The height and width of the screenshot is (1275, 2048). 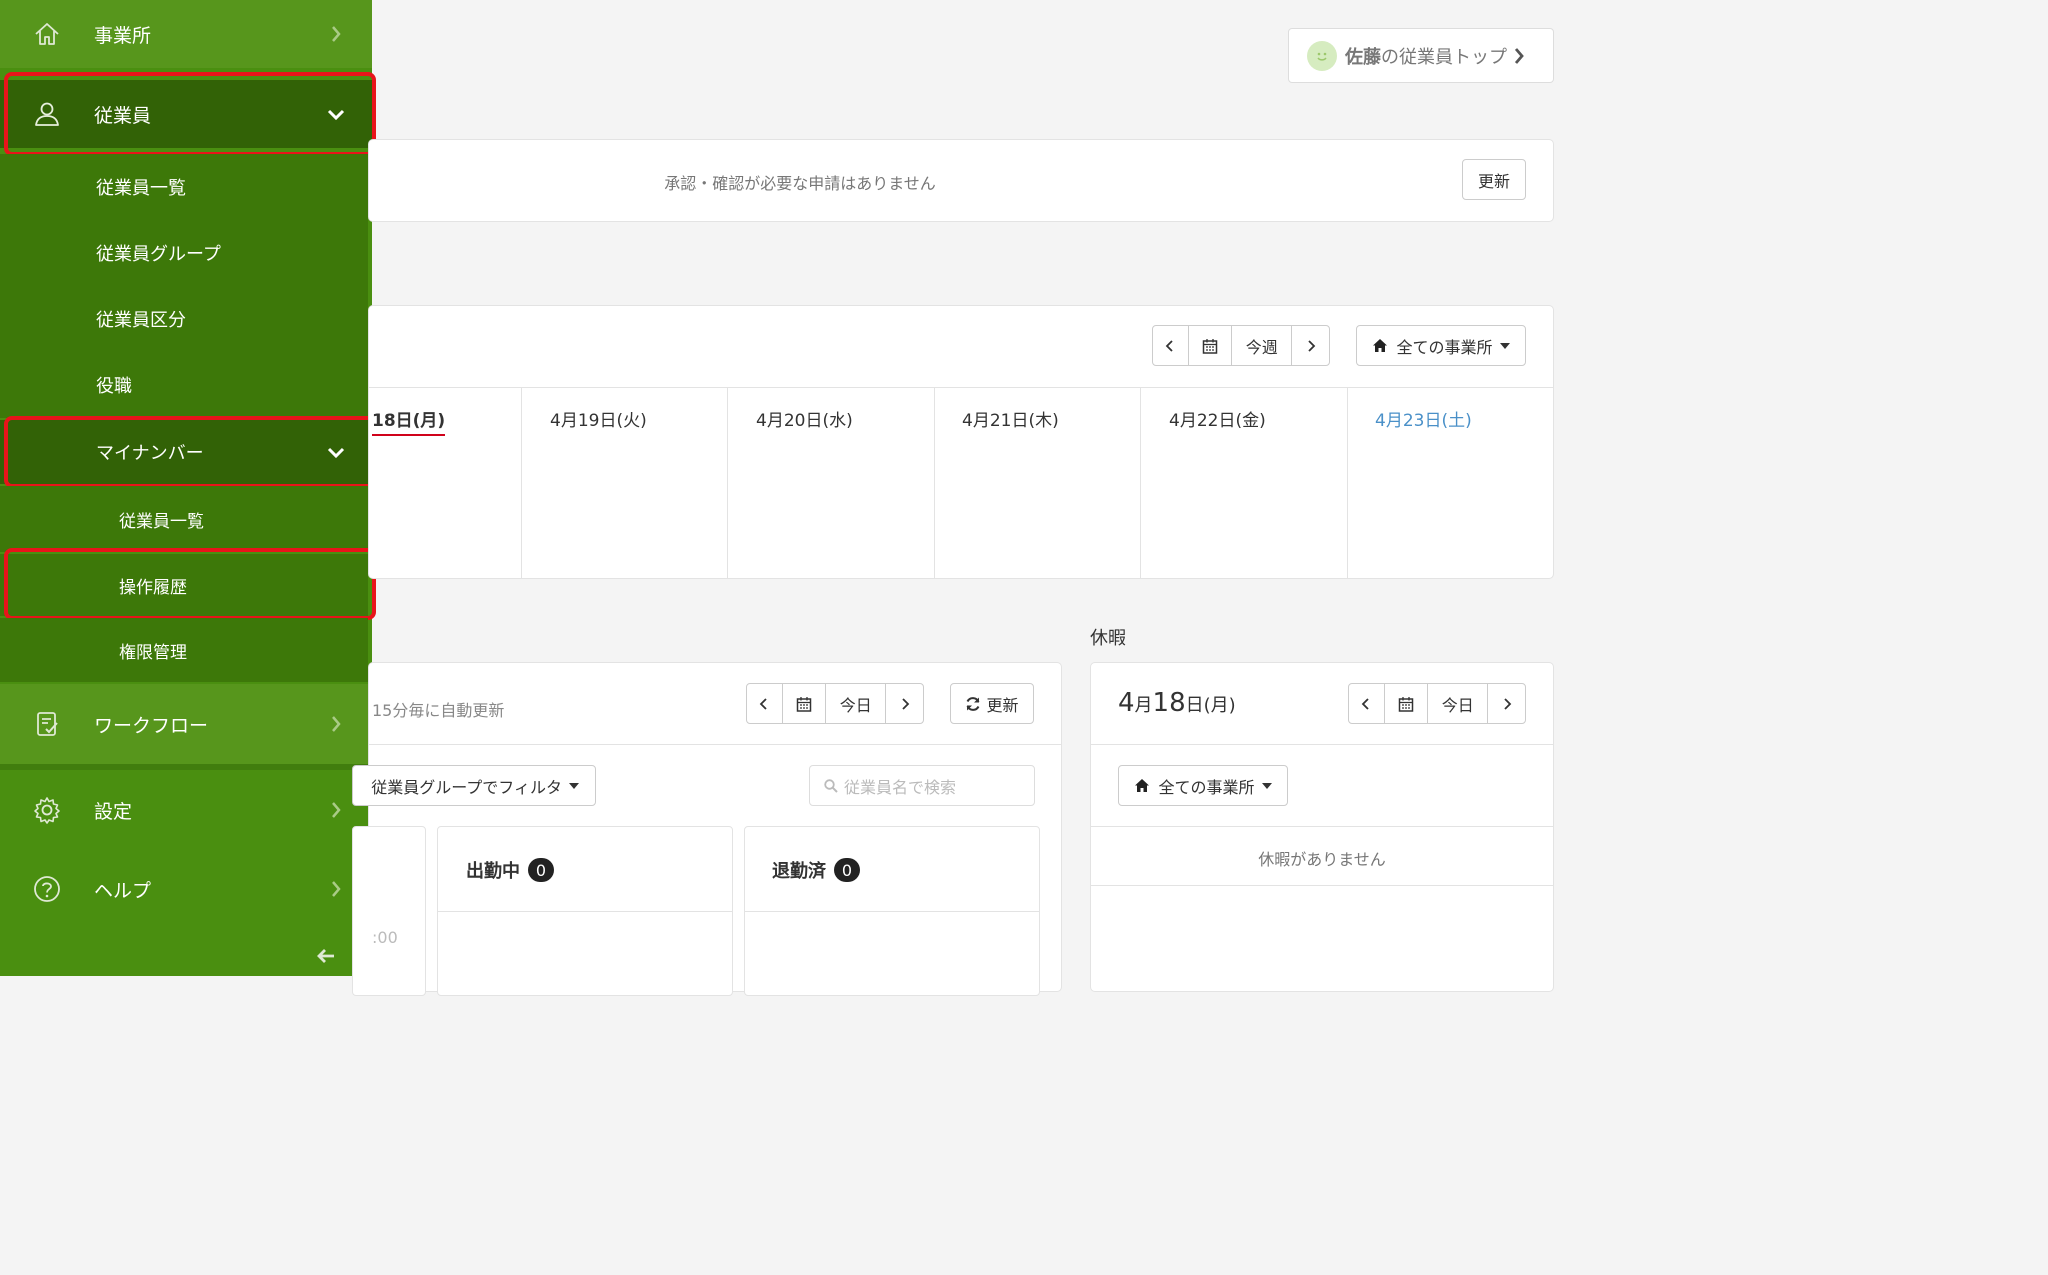 What do you see at coordinates (186, 34) in the screenshot?
I see `sidebar-item-office: 事業所` at bounding box center [186, 34].